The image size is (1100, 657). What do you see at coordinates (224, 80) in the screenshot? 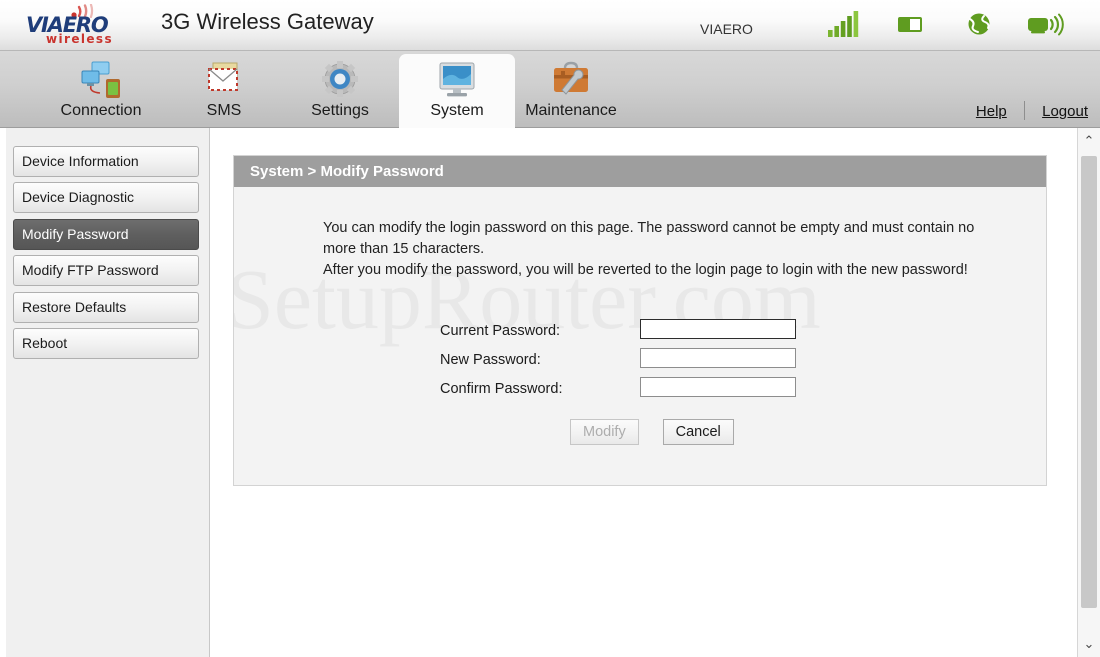
I see `sms-envelope-icon` at bounding box center [224, 80].